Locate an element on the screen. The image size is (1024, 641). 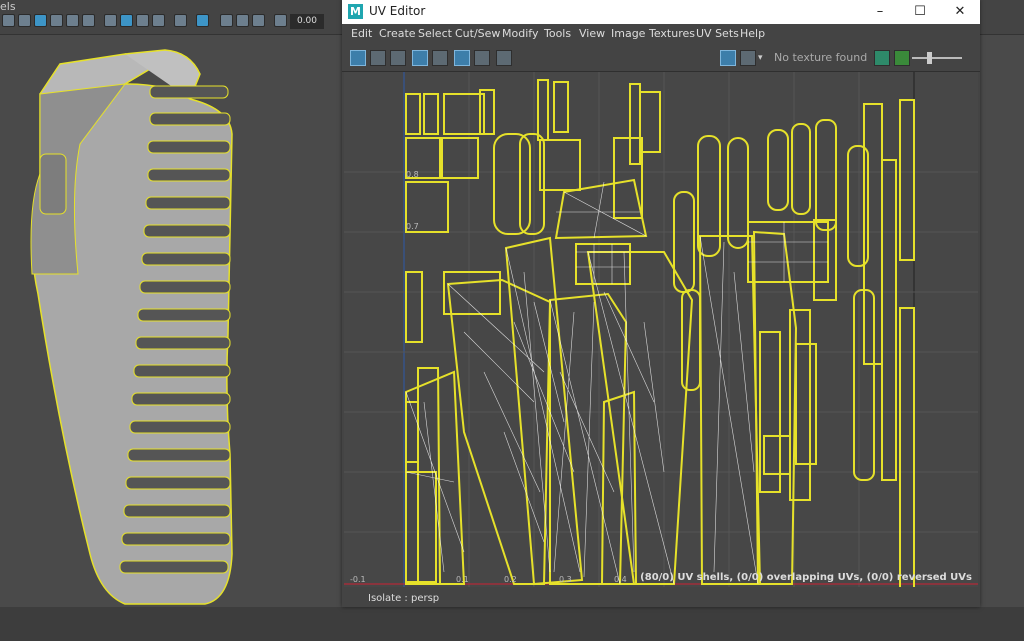
menu-cut-sew: Cut/Sew is located at coordinates (477, 33).